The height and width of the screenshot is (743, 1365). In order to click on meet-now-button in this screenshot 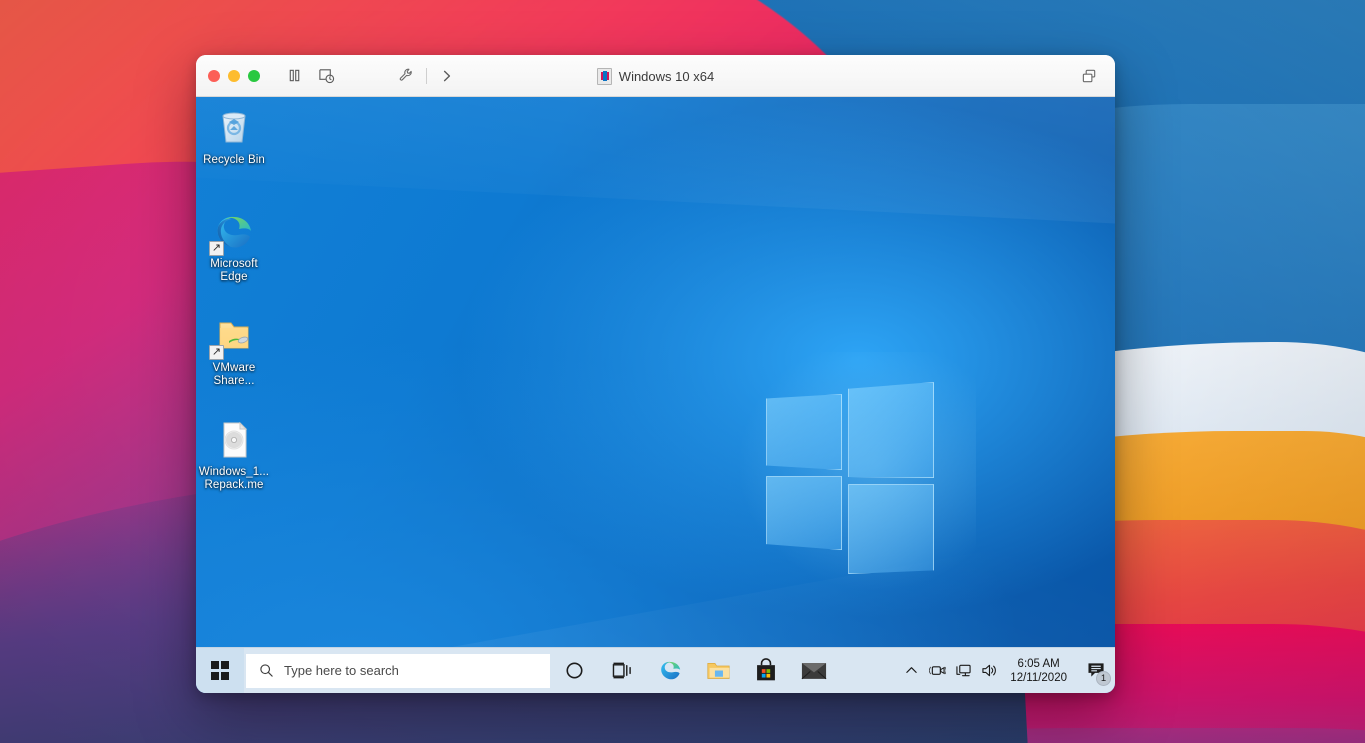, I will do `click(937, 671)`.